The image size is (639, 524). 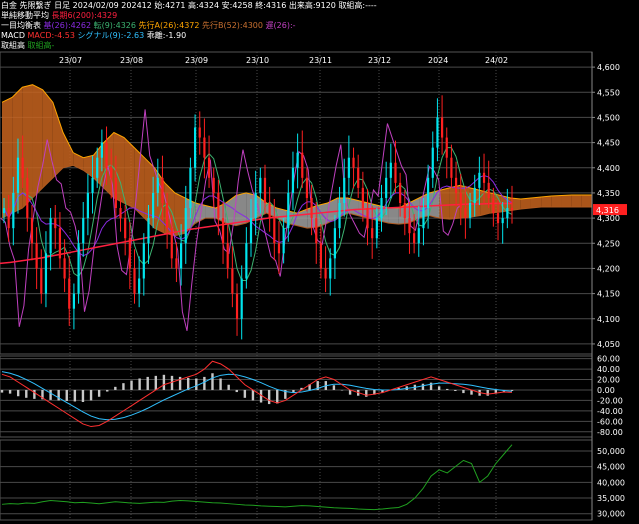 What do you see at coordinates (608, 268) in the screenshot?
I see `price-tick-label: 4,200` at bounding box center [608, 268].